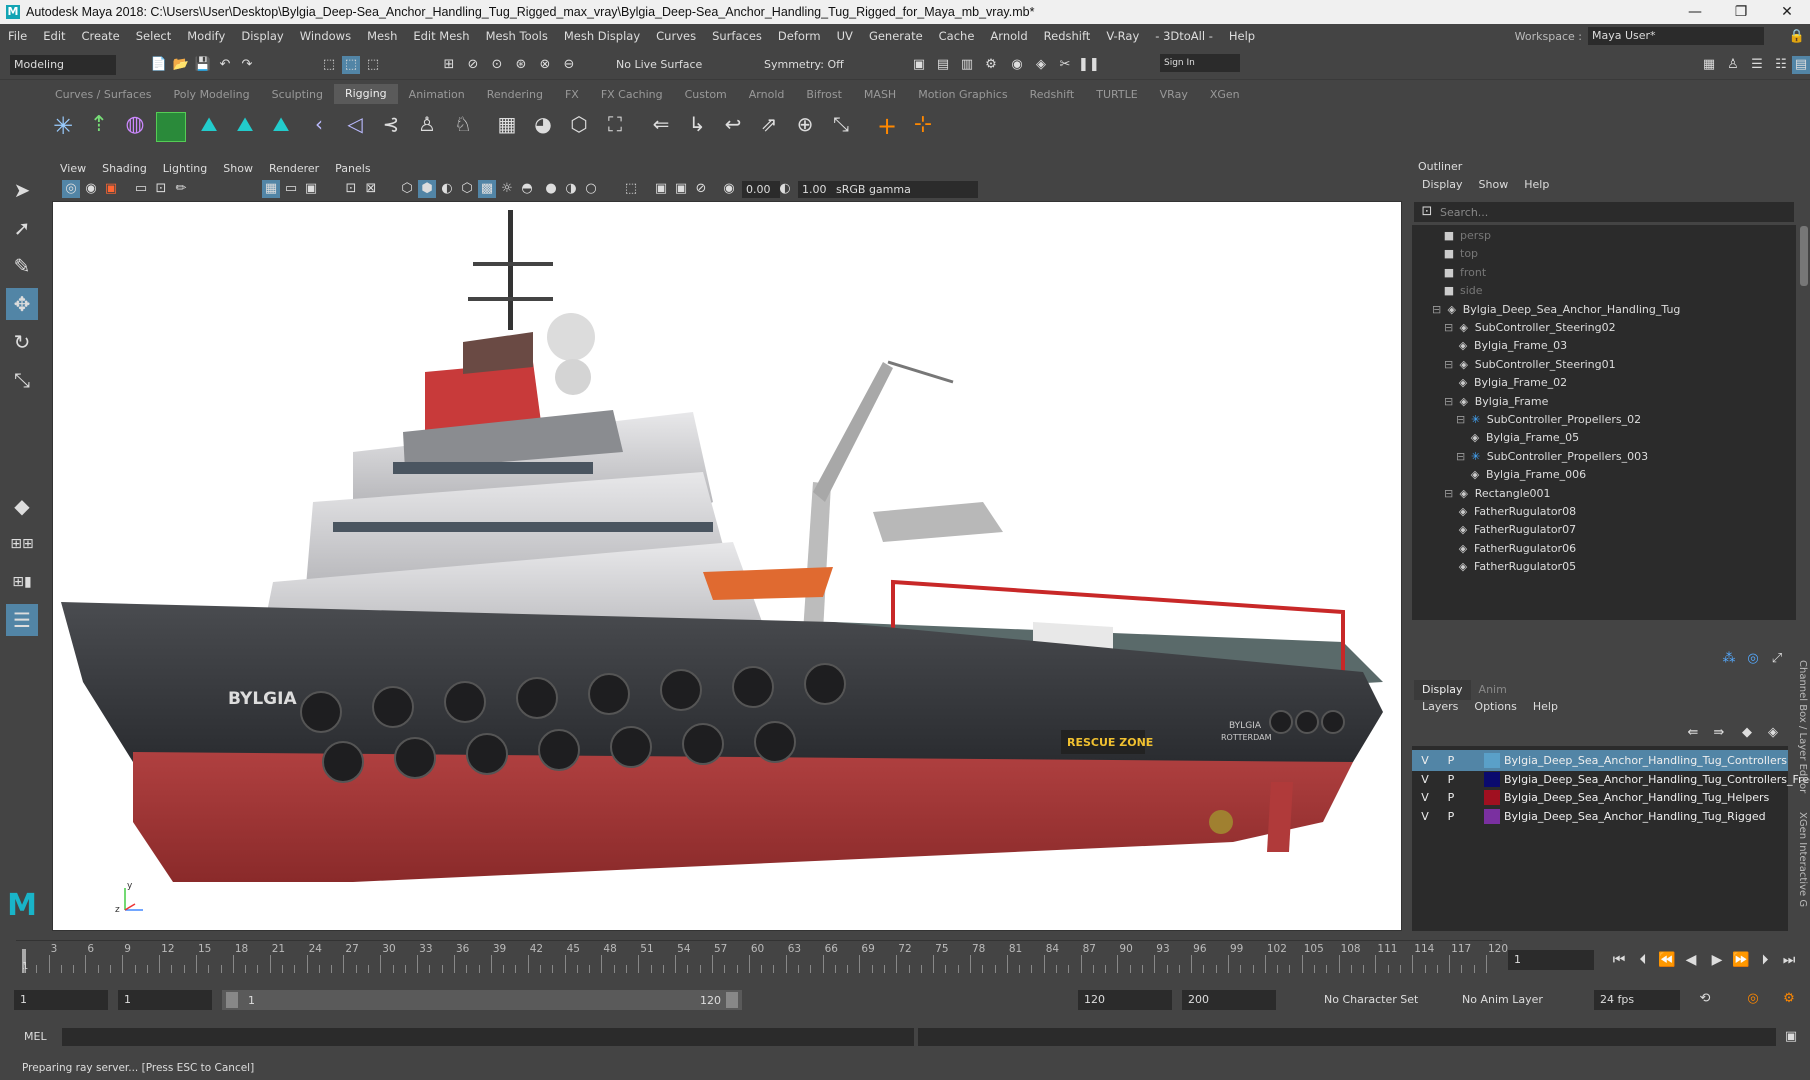  Describe the element at coordinates (767, 94) in the screenshot. I see `shelf-tab-arnold: Arnold` at that location.